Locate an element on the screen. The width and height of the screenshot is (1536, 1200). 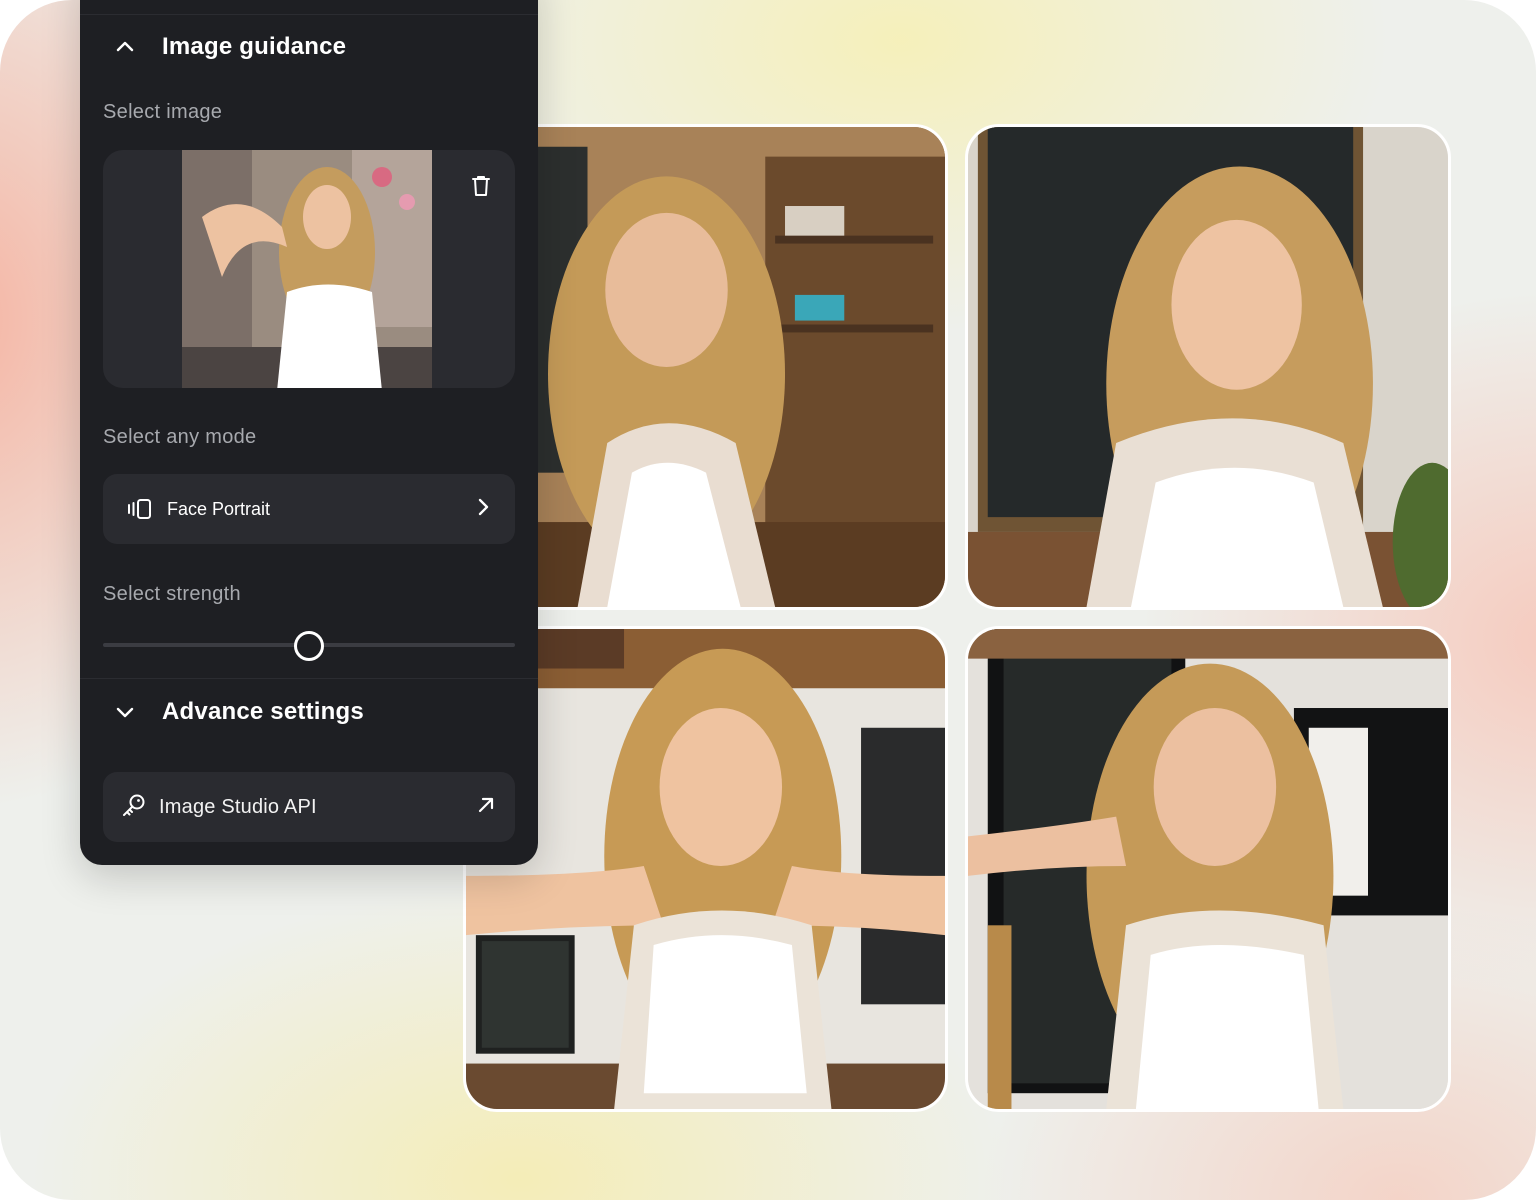
slider-handle is located at coordinates (309, 646).